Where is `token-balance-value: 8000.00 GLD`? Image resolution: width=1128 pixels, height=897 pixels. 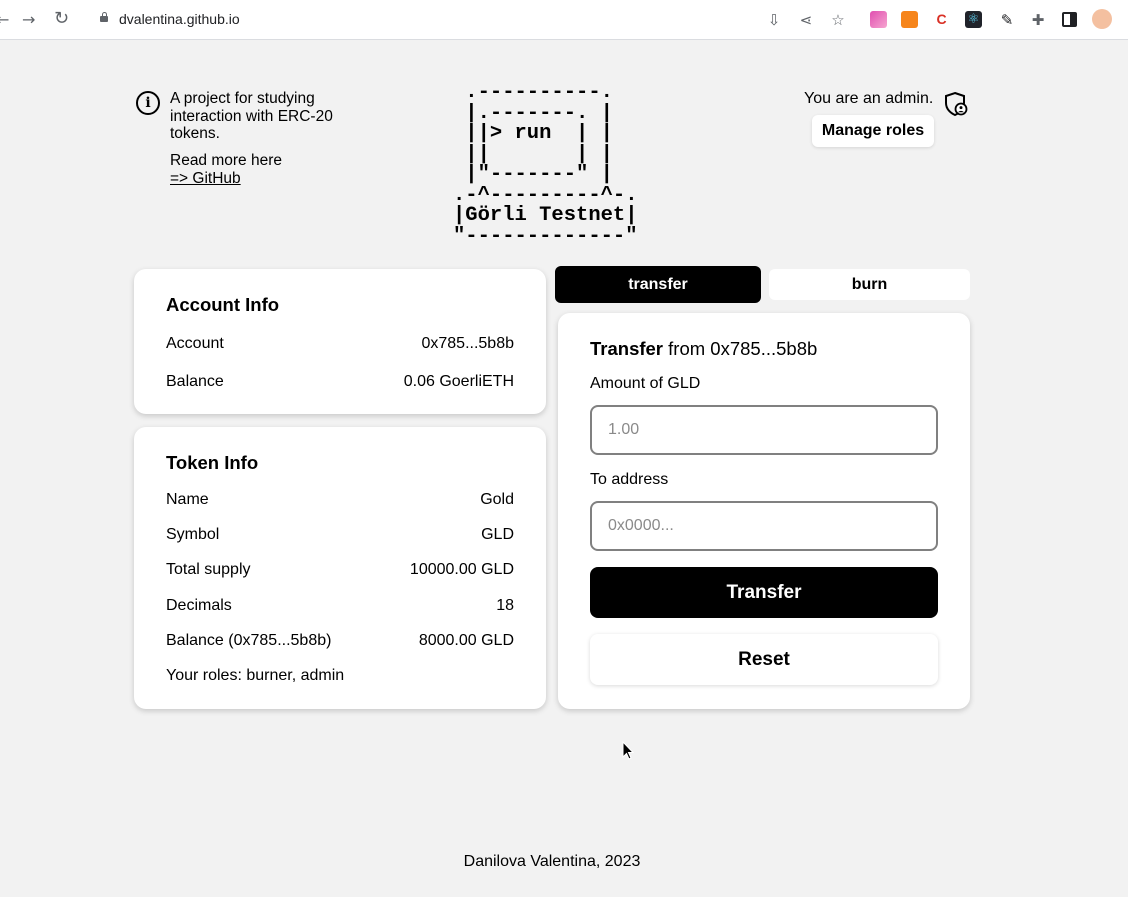
token-balance-value: 8000.00 GLD is located at coordinates (466, 640).